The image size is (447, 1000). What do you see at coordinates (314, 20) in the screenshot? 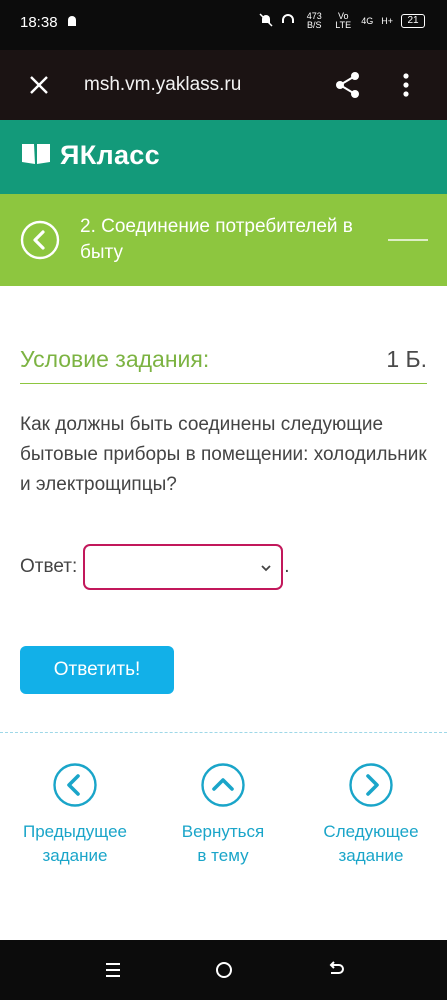
I see `net-speed: 473 B/S` at bounding box center [314, 20].